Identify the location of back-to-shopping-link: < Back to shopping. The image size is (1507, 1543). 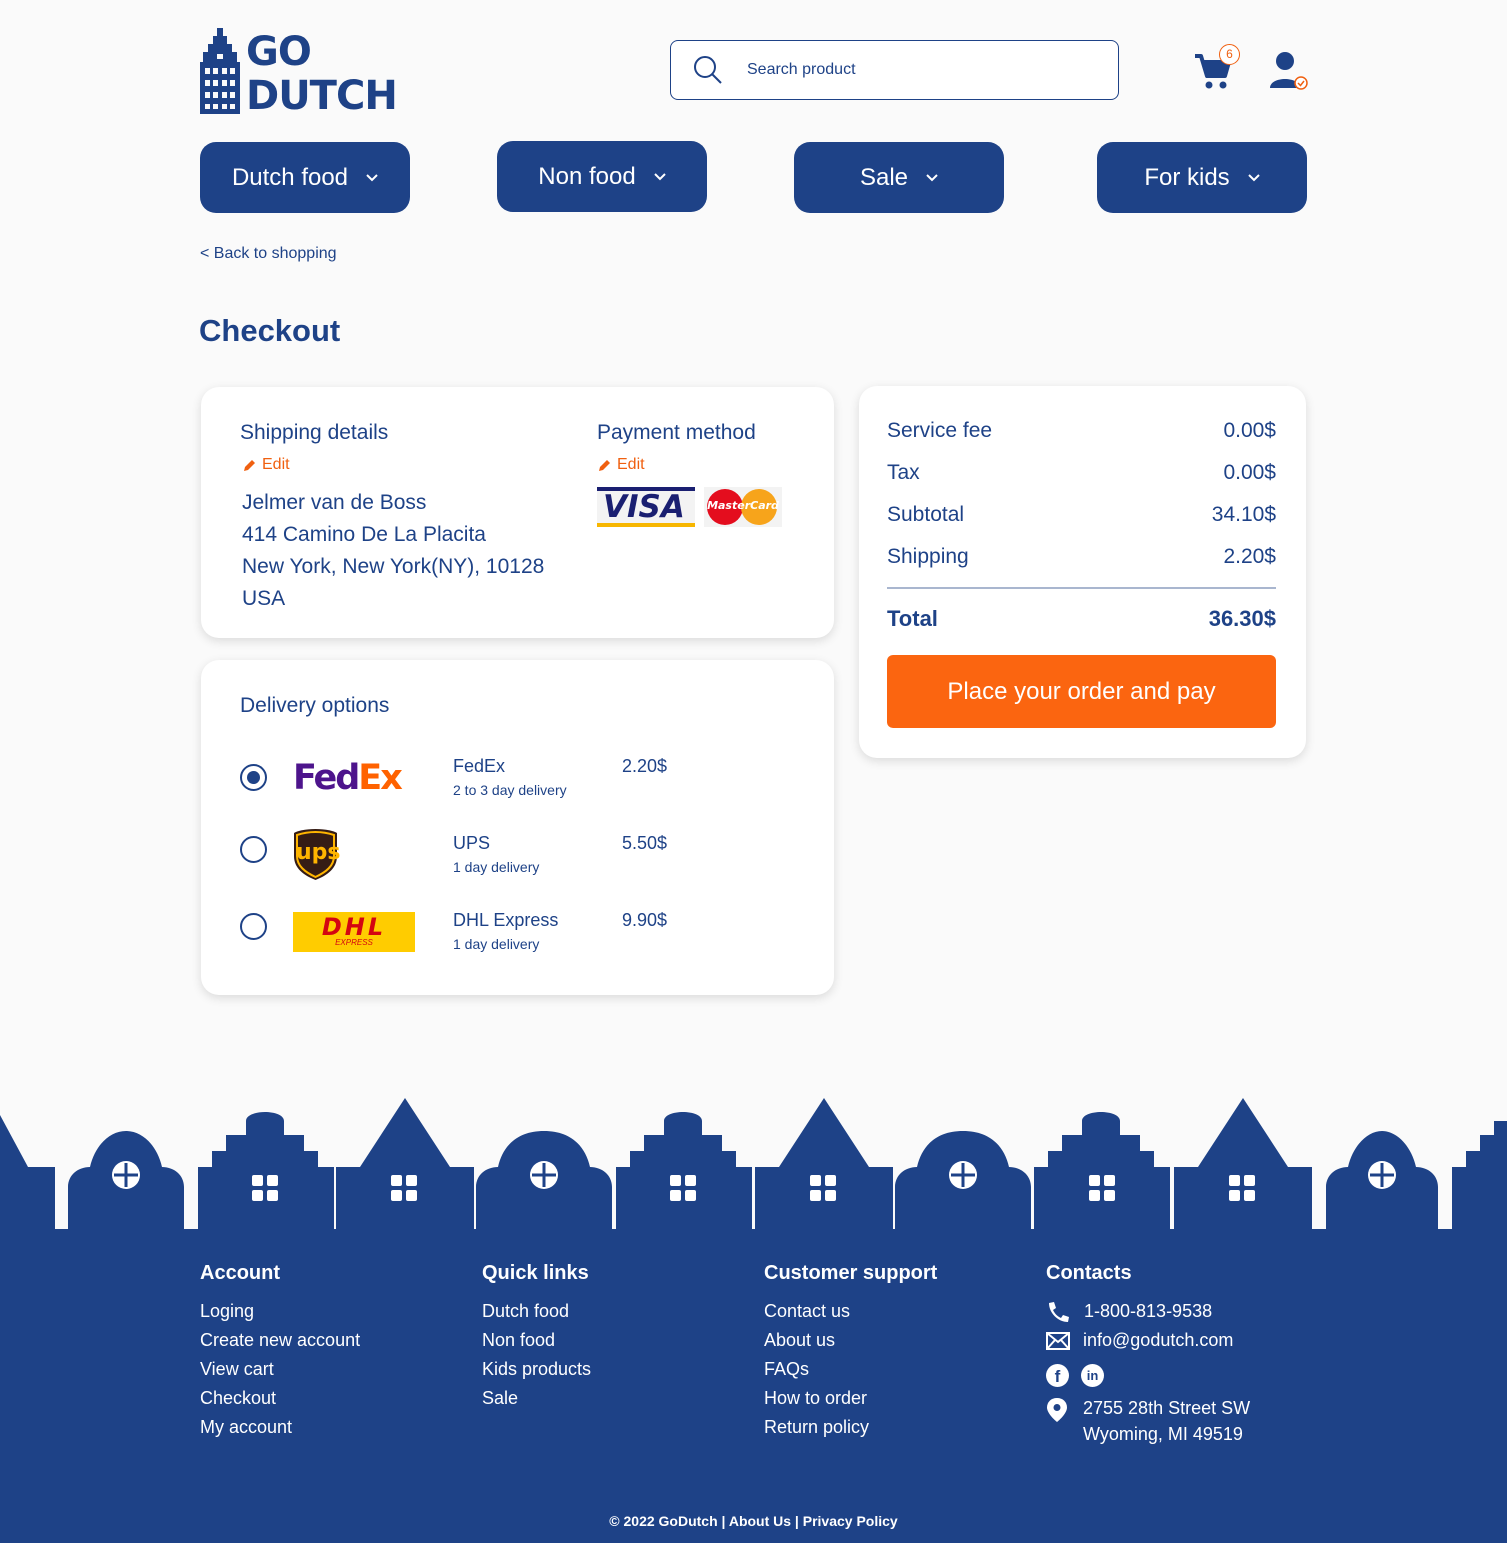
(268, 254).